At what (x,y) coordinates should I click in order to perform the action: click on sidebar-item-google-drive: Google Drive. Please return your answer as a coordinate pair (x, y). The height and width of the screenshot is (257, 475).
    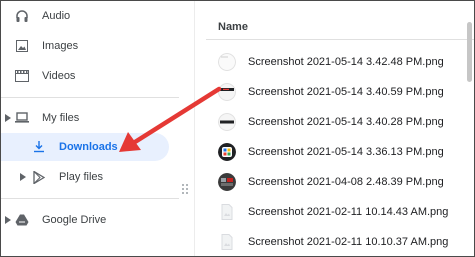
    Looking at the image, I should click on (87, 220).